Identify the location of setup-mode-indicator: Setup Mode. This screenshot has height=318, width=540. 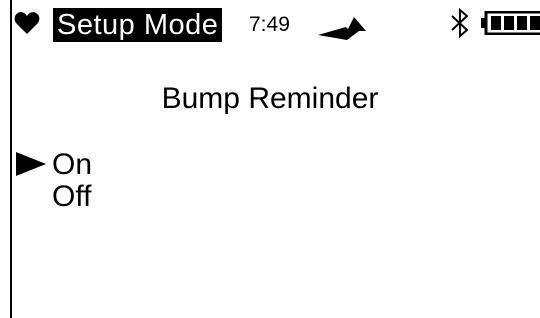
(138, 25).